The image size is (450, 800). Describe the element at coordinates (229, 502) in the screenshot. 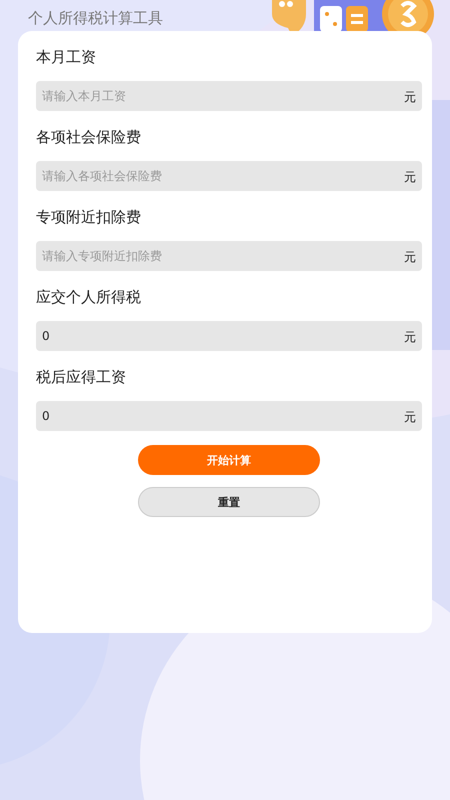

I see `reset-button: 重置` at that location.